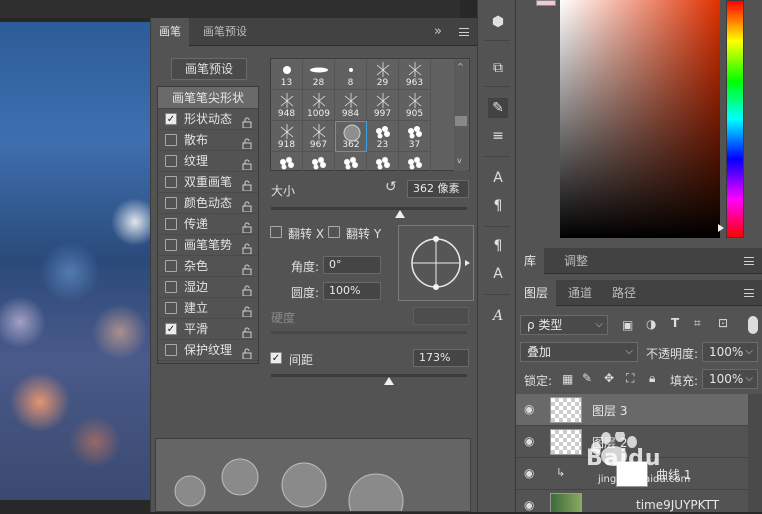  Describe the element at coordinates (498, 136) in the screenshot. I see `sliders-icon: ≡` at that location.